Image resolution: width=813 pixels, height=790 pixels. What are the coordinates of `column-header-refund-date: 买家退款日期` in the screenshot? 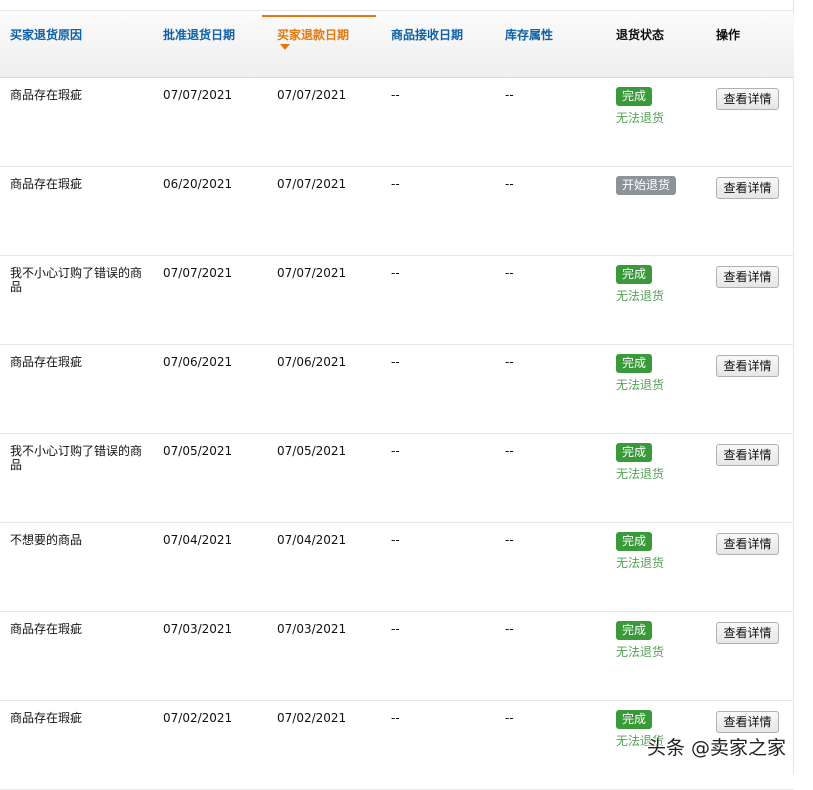 It's located at (319, 46).